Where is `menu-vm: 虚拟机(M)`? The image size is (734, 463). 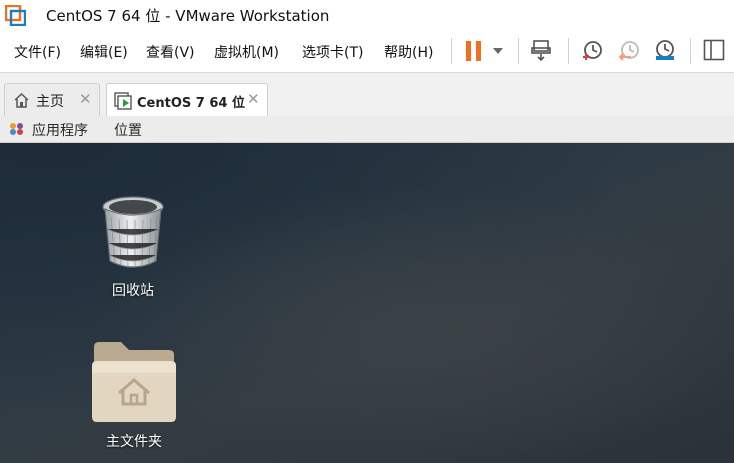
menu-vm: 虚拟机(M) is located at coordinates (246, 52).